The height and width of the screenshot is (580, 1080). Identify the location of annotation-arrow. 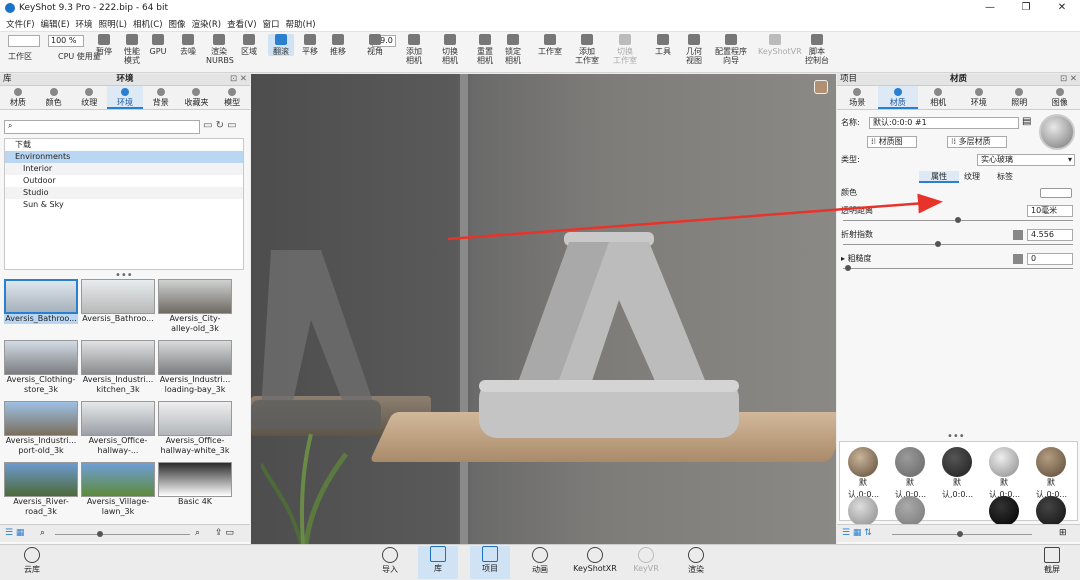
(695, 217).